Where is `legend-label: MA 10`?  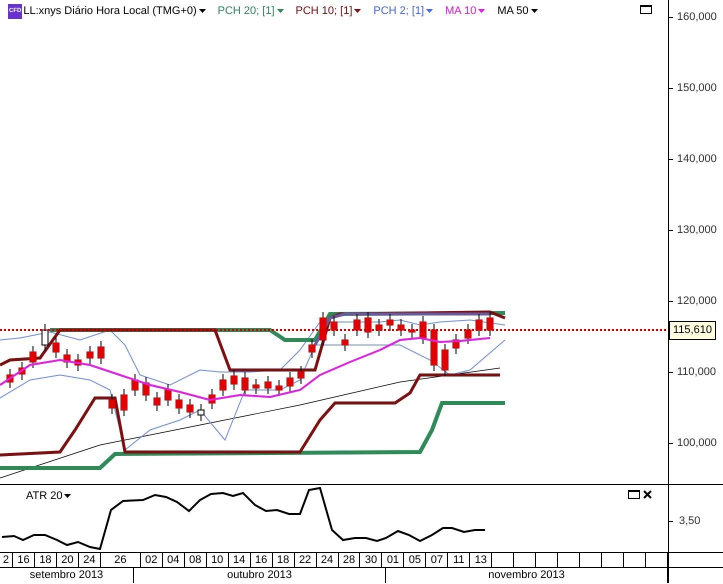 legend-label: MA 10 is located at coordinates (460, 11).